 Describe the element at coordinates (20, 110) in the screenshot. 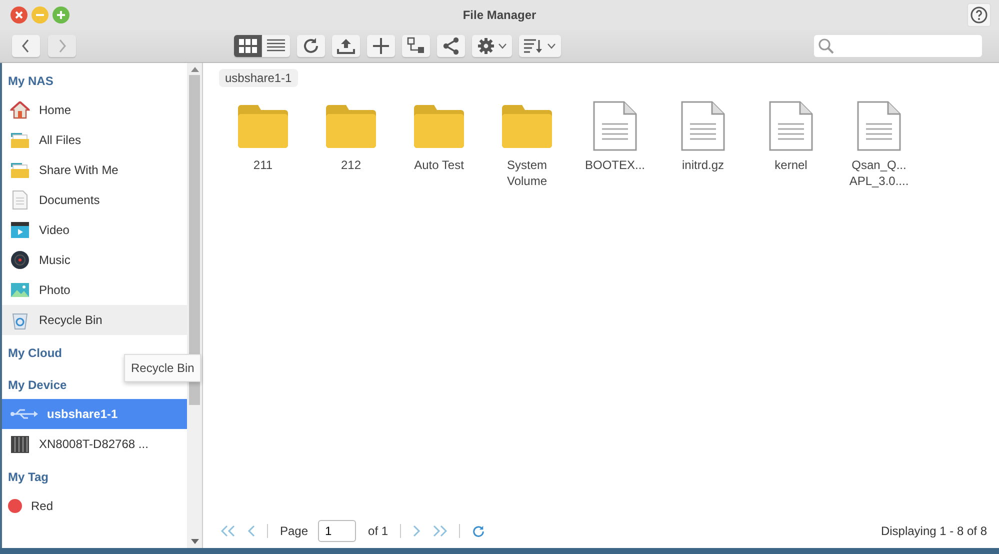

I see `house-icon` at that location.